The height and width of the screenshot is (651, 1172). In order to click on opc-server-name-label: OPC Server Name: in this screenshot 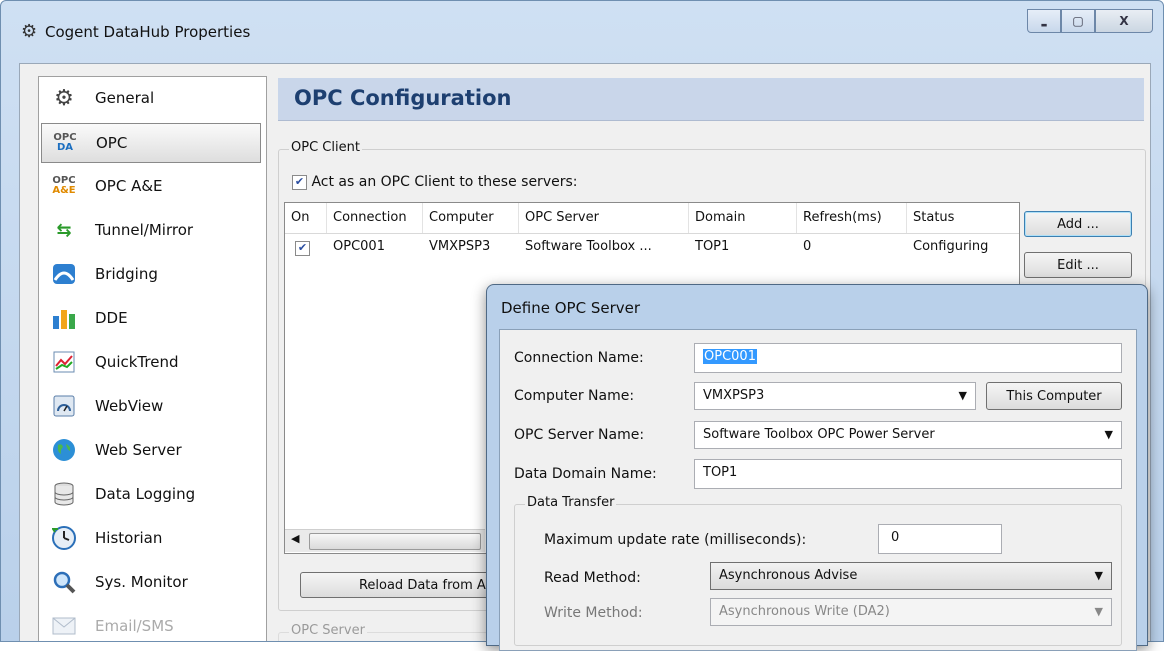, I will do `click(579, 435)`.